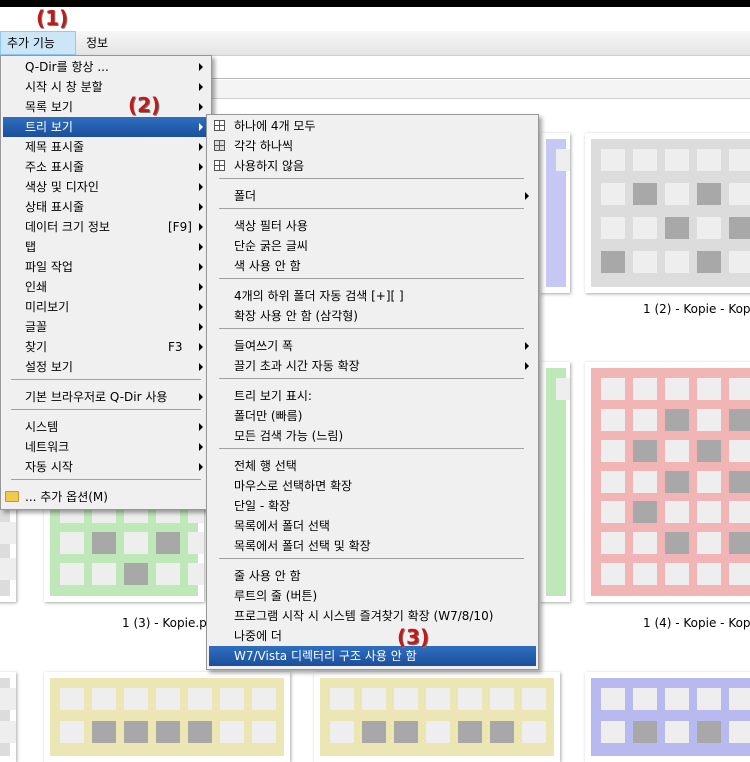  What do you see at coordinates (106, 327) in the screenshot?
I see `menu-item: 글꼴` at bounding box center [106, 327].